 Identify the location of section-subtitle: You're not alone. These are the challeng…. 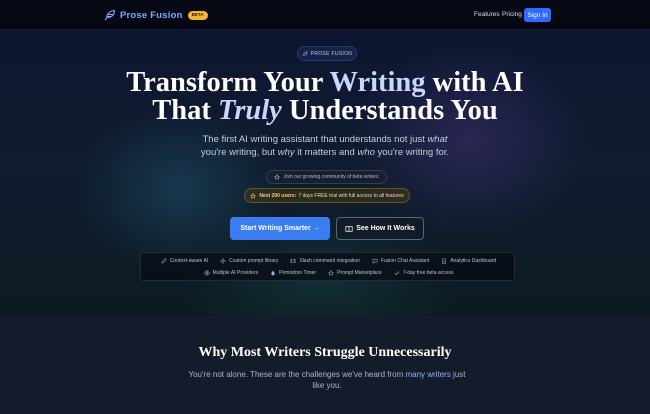
(327, 380).